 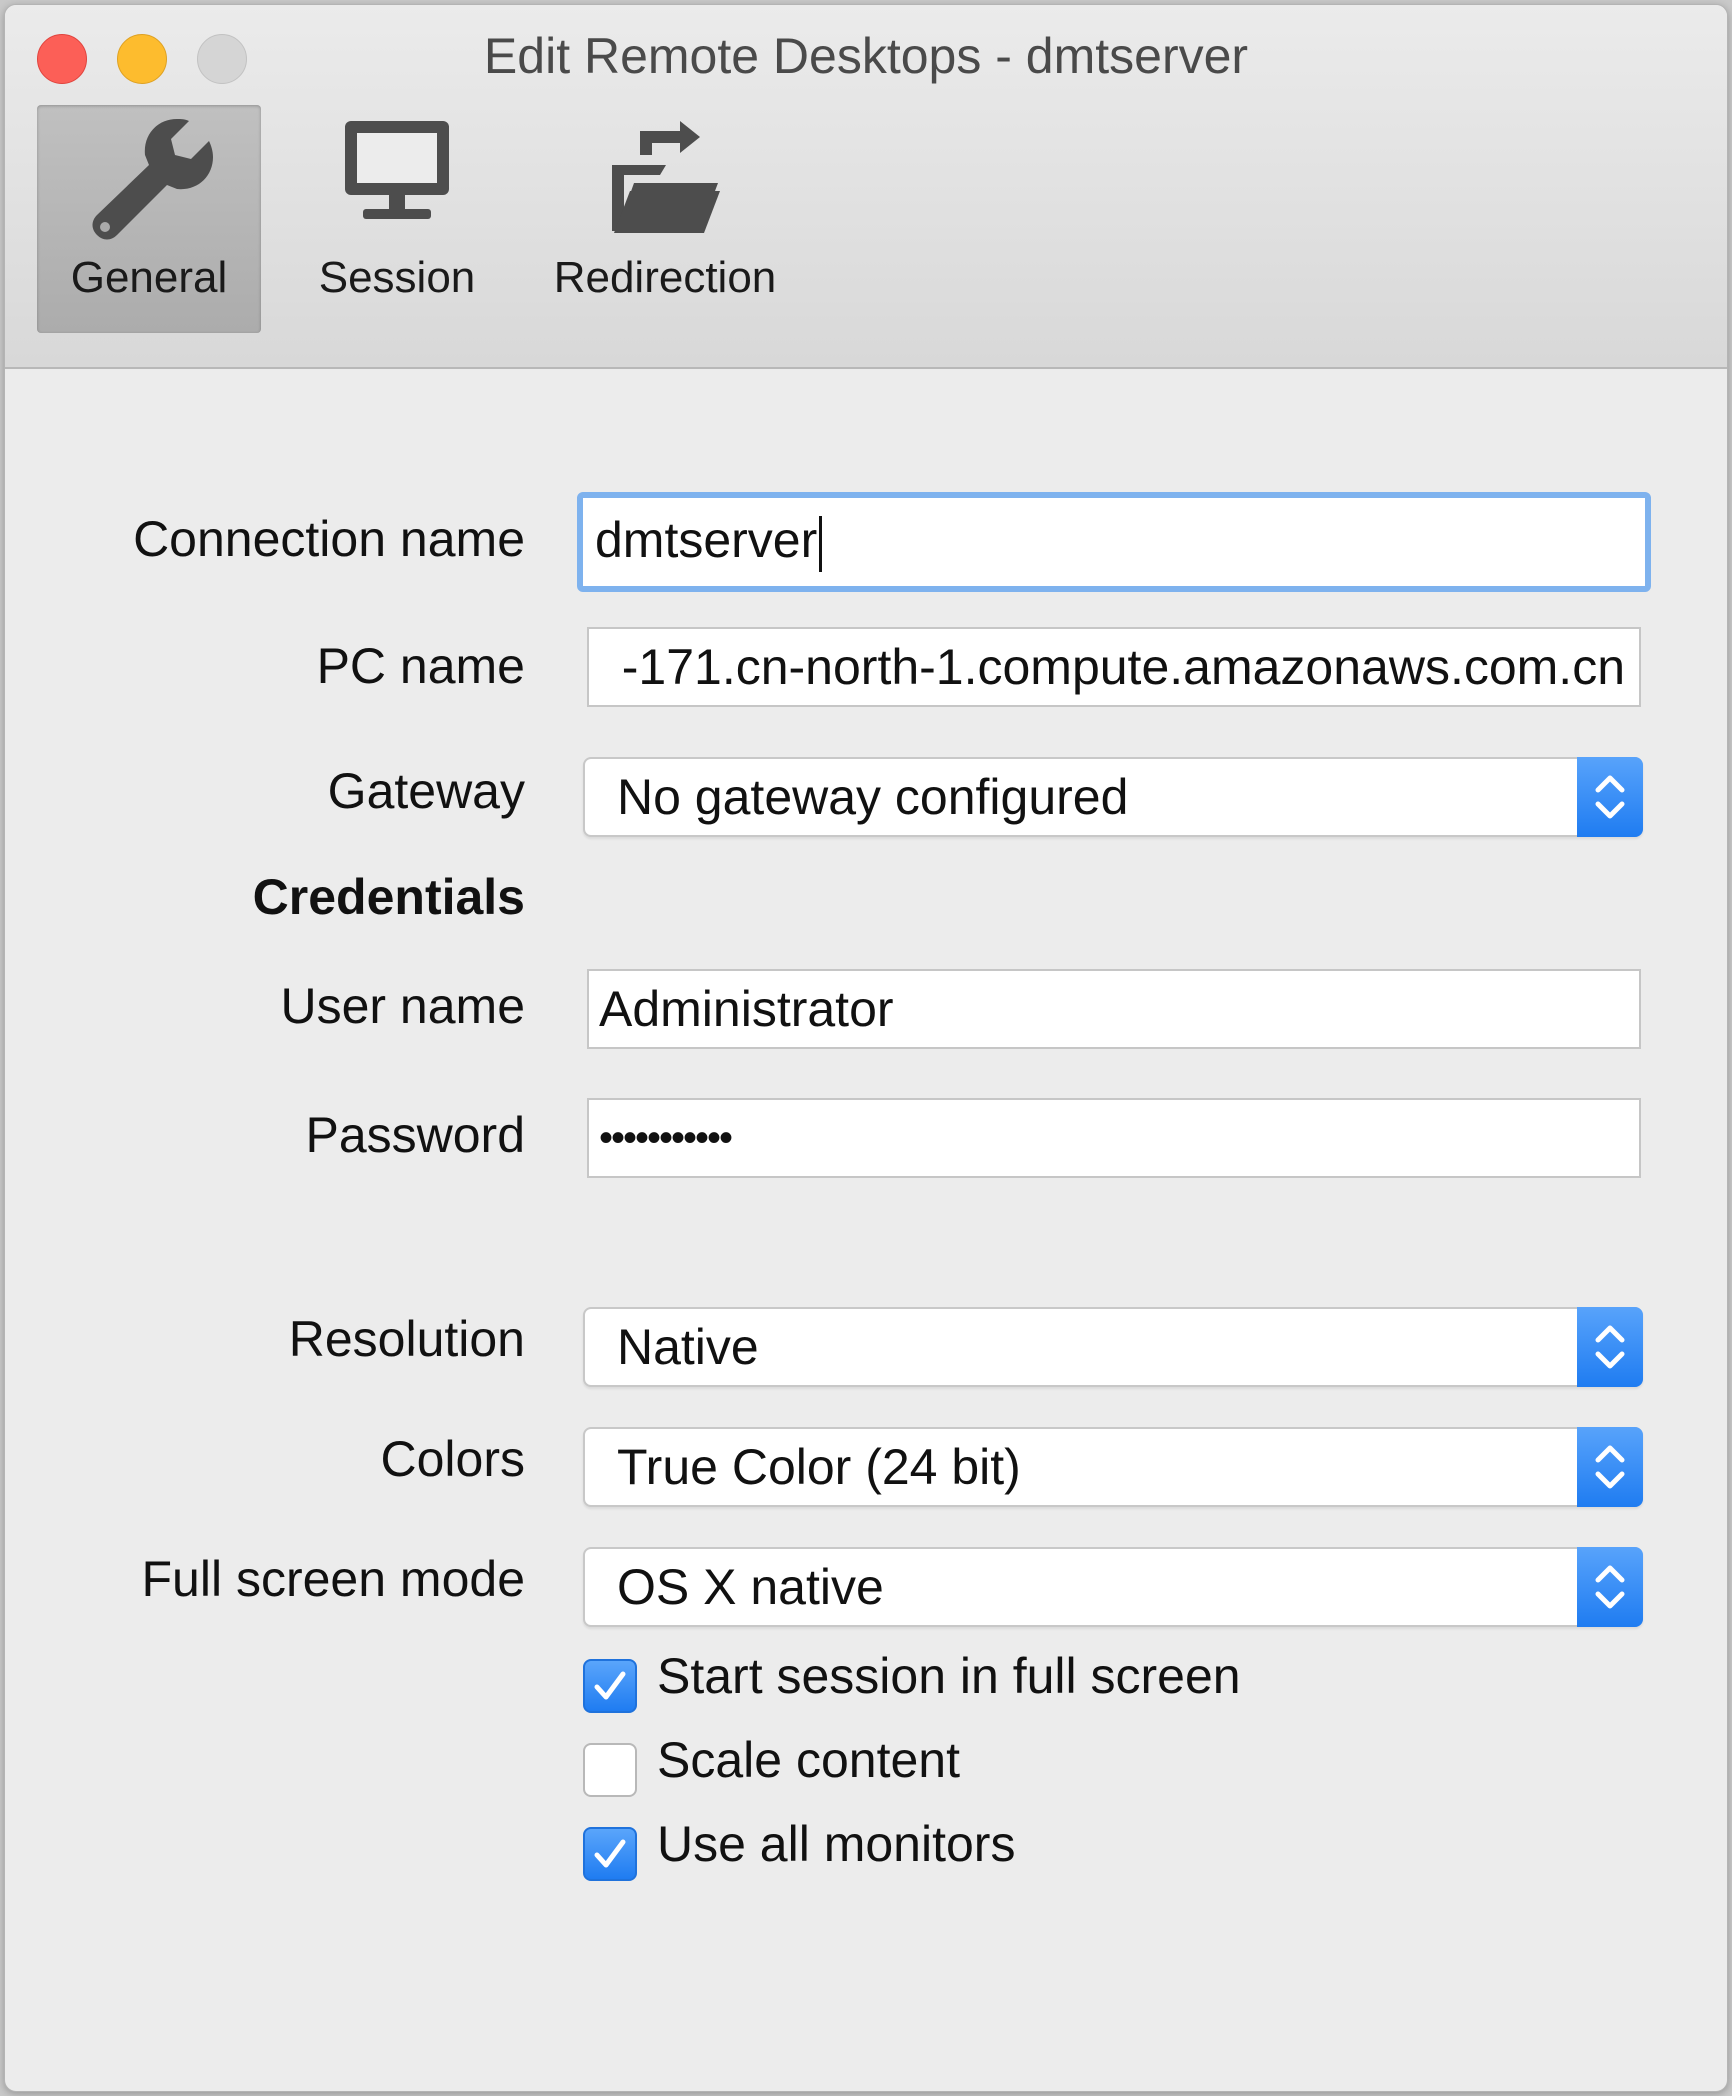 I want to click on start-full-screen-checkbox, so click(x=610, y=1686).